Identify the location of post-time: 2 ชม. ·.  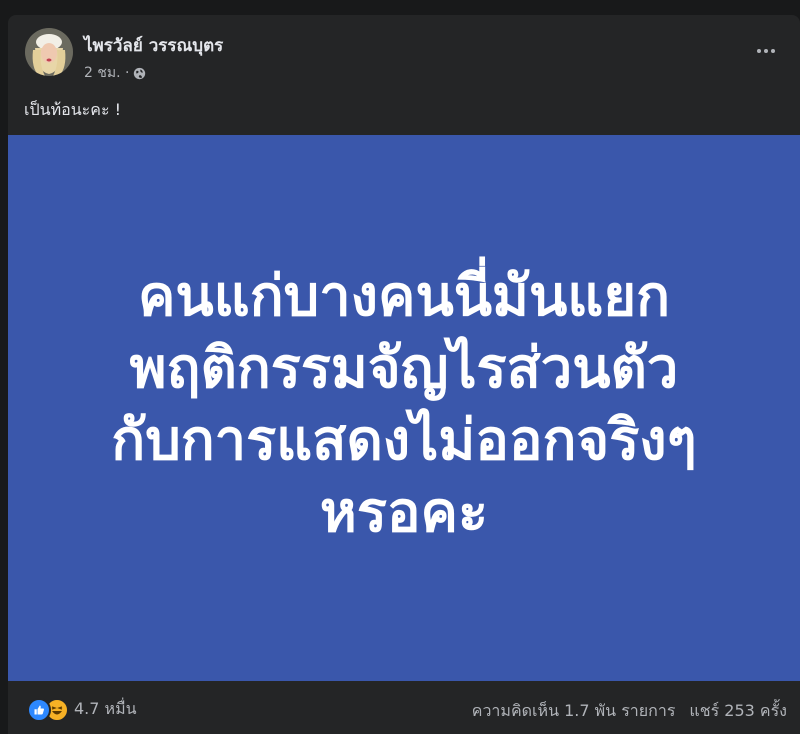
(106, 73).